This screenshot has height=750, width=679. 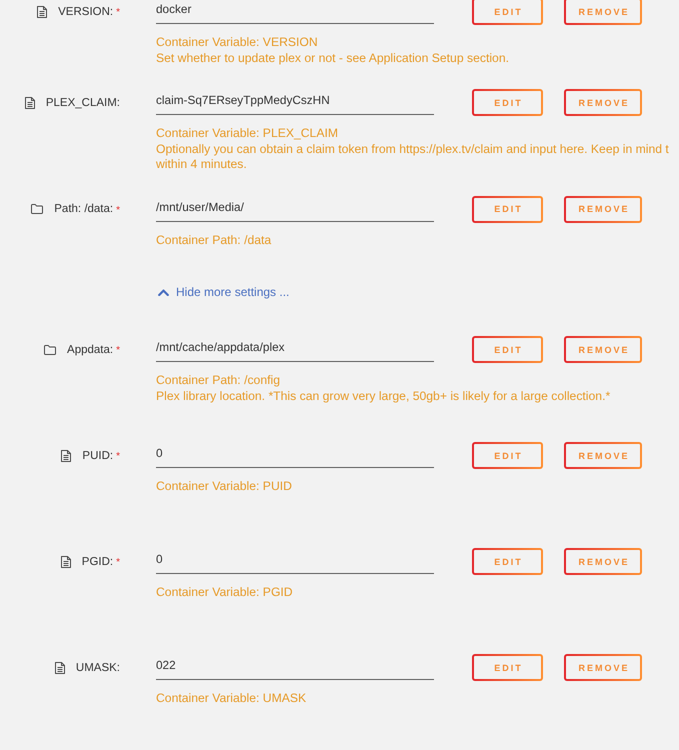 I want to click on field-label: PUID:, so click(x=98, y=456).